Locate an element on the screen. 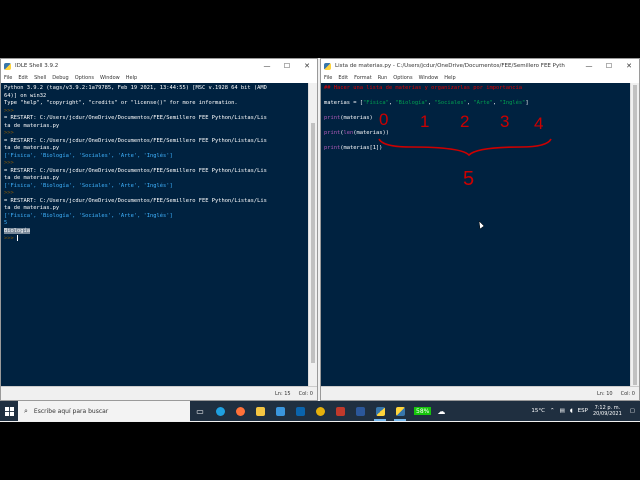 This screenshot has width=640, height=480. firefox-icon is located at coordinates (240, 411).